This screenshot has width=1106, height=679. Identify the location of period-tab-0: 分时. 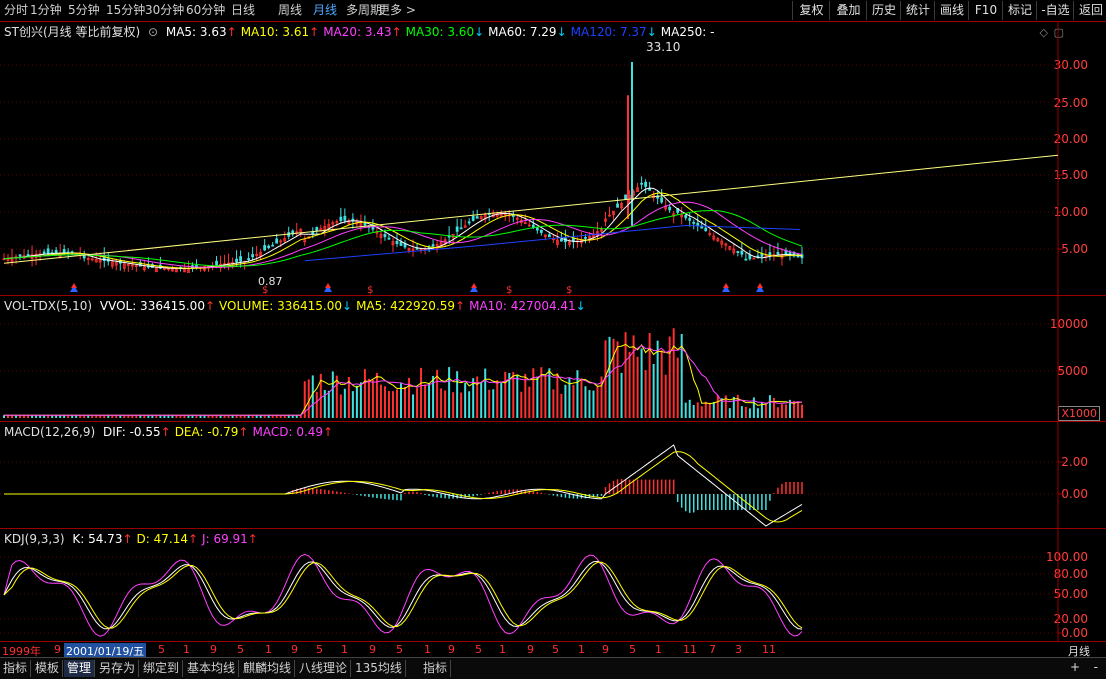
(16, 10).